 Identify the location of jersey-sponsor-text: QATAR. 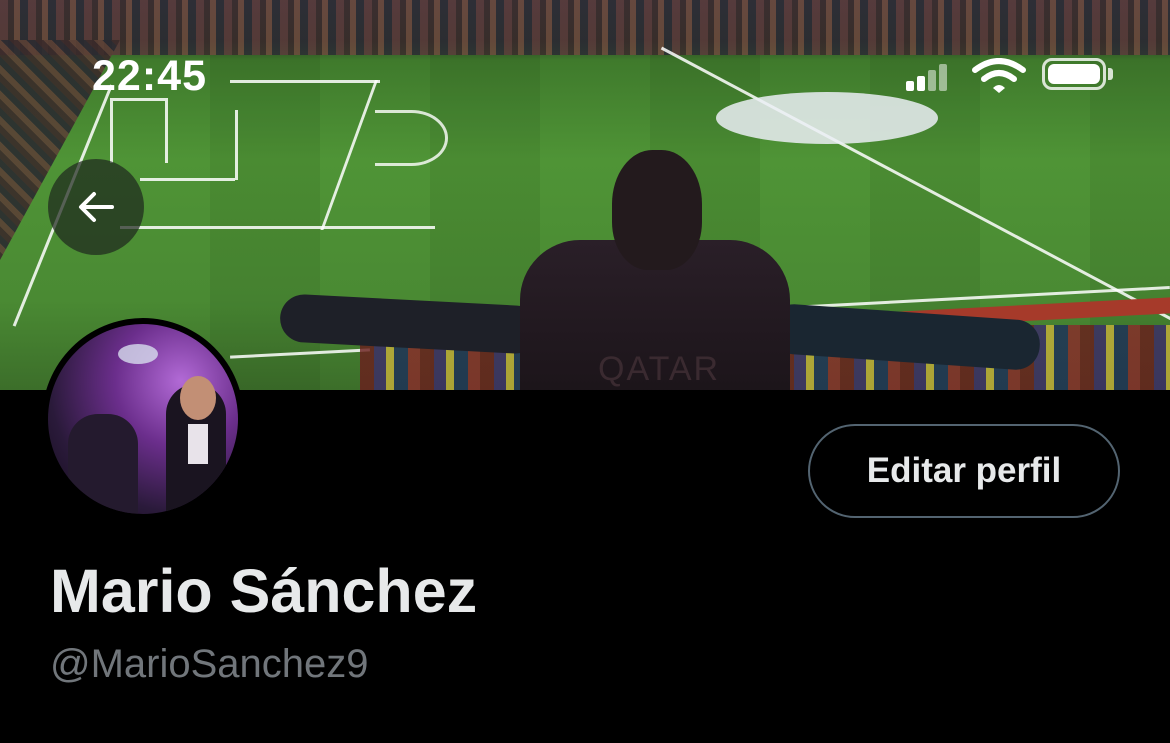
(659, 369).